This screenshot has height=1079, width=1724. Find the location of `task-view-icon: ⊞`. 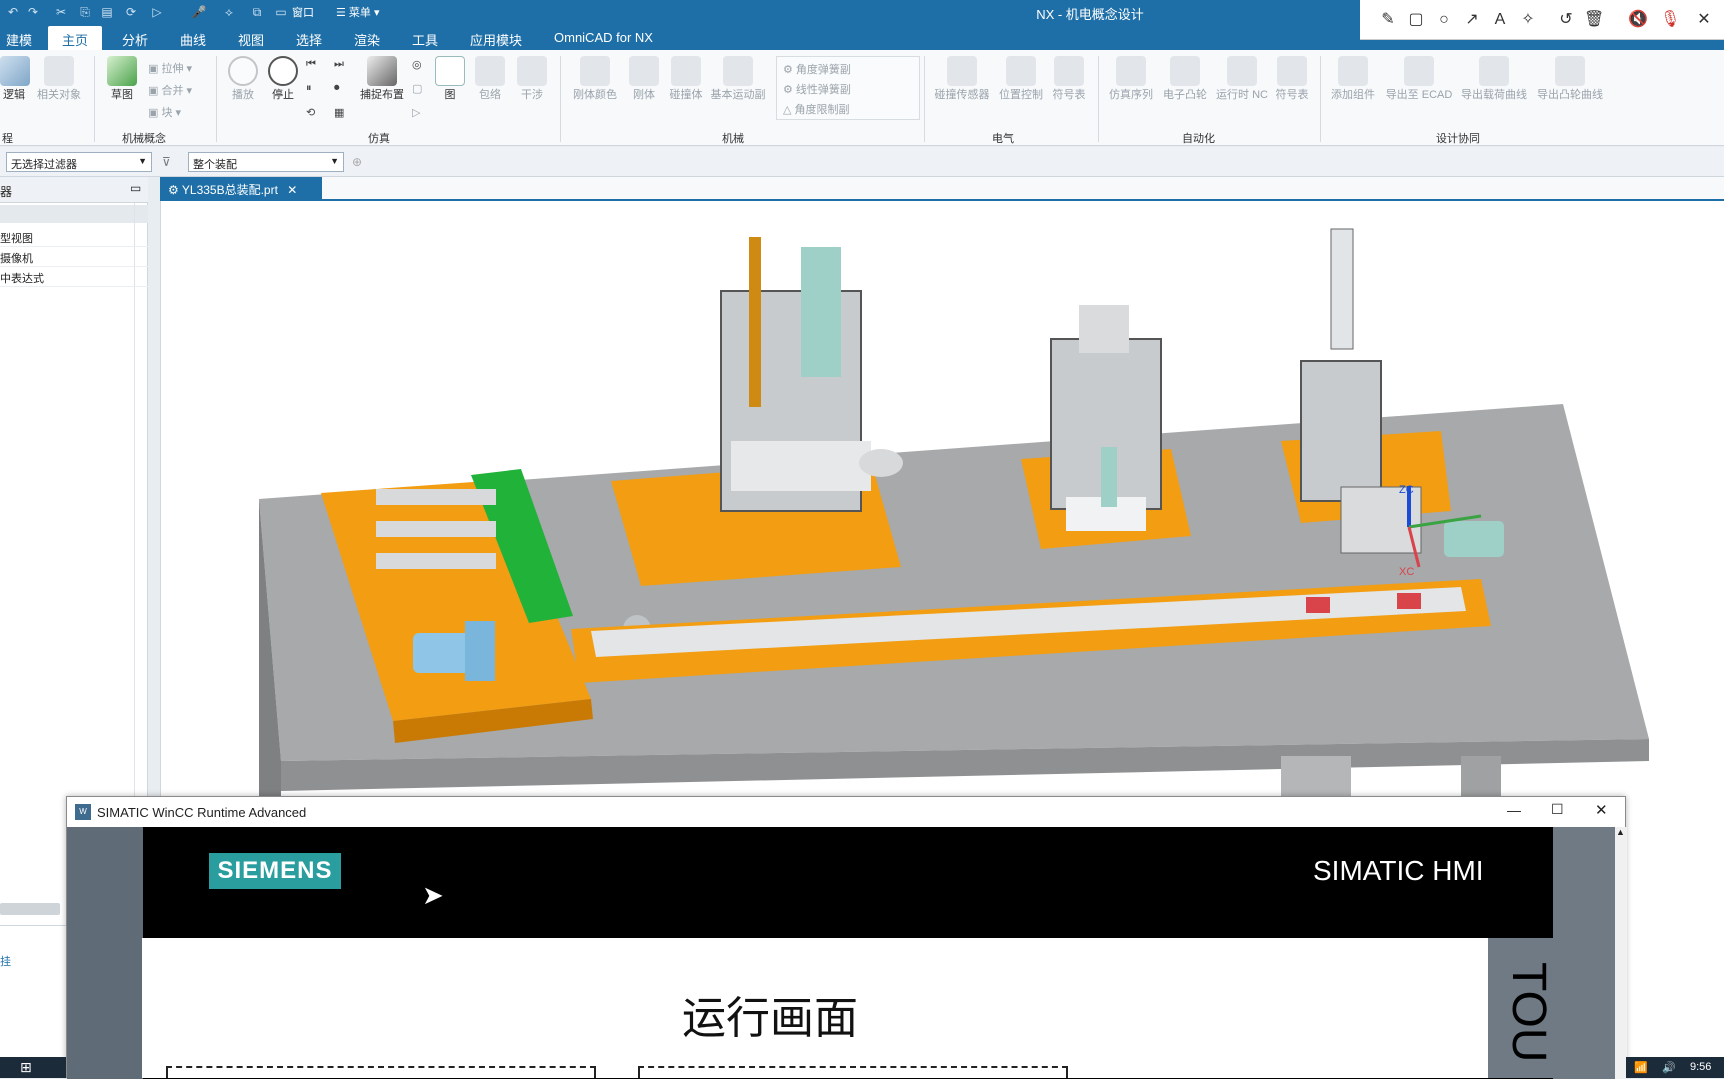

task-view-icon: ⊞ is located at coordinates (26, 1067).